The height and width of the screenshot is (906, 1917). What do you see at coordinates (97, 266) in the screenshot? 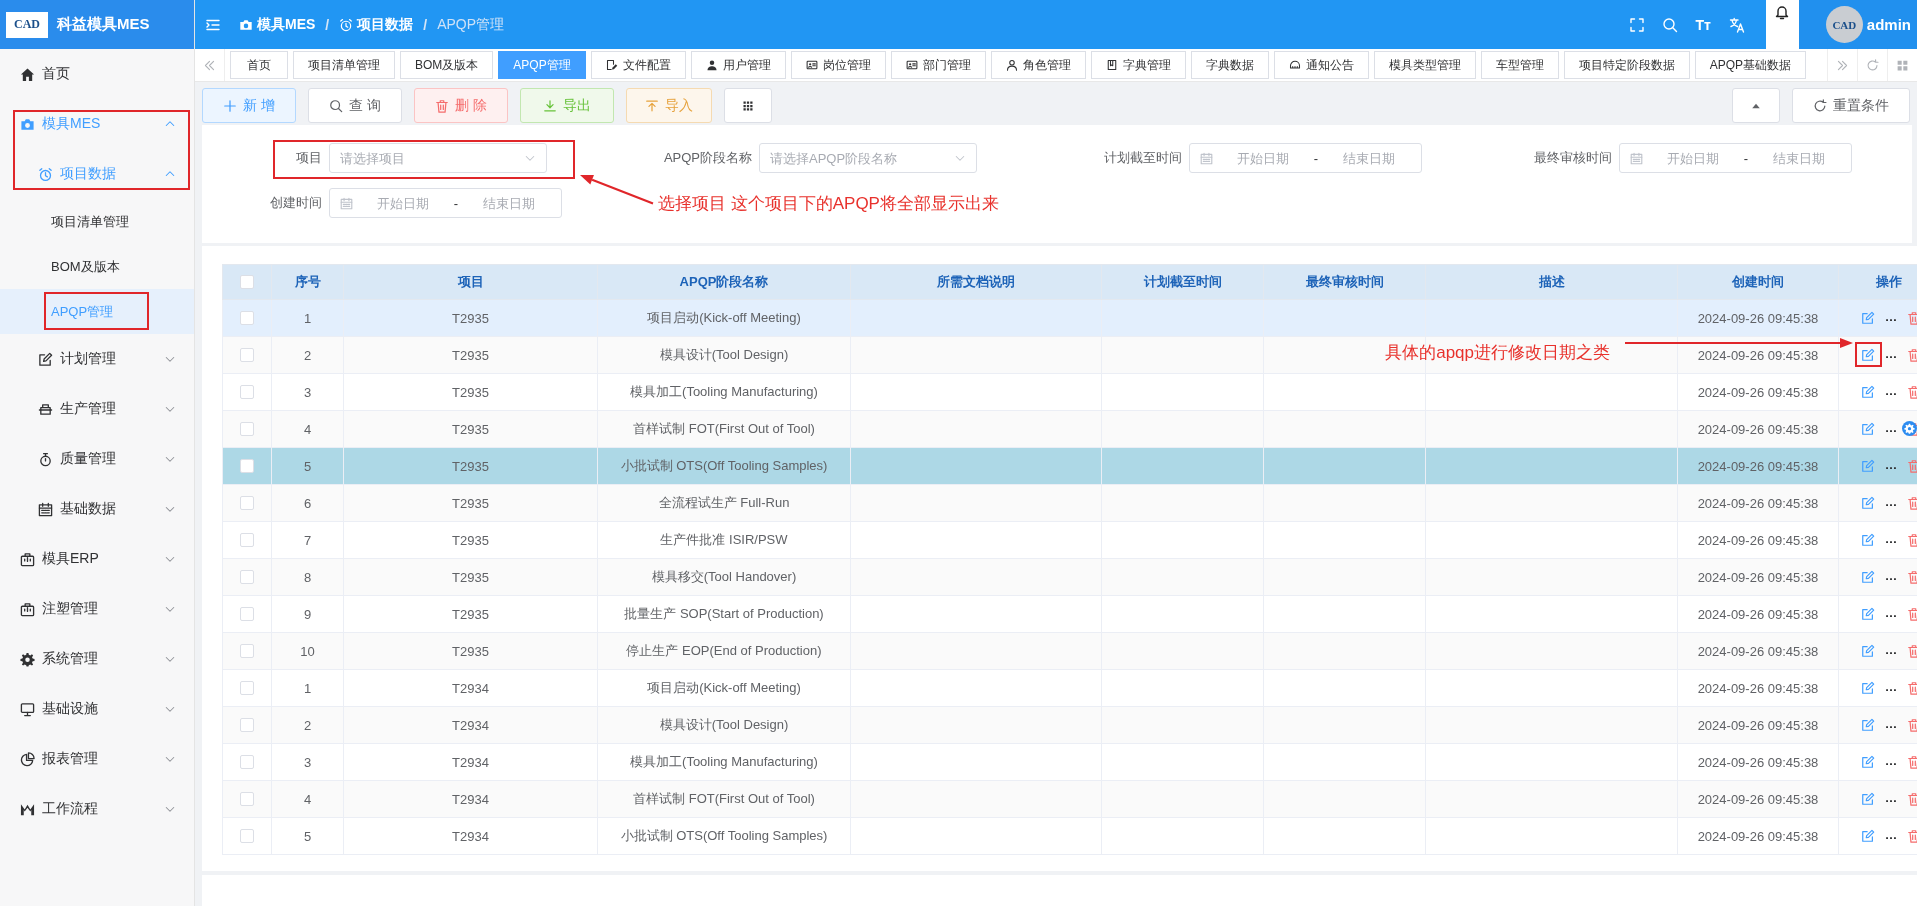
I see `menu-item: BOM及版本` at bounding box center [97, 266].